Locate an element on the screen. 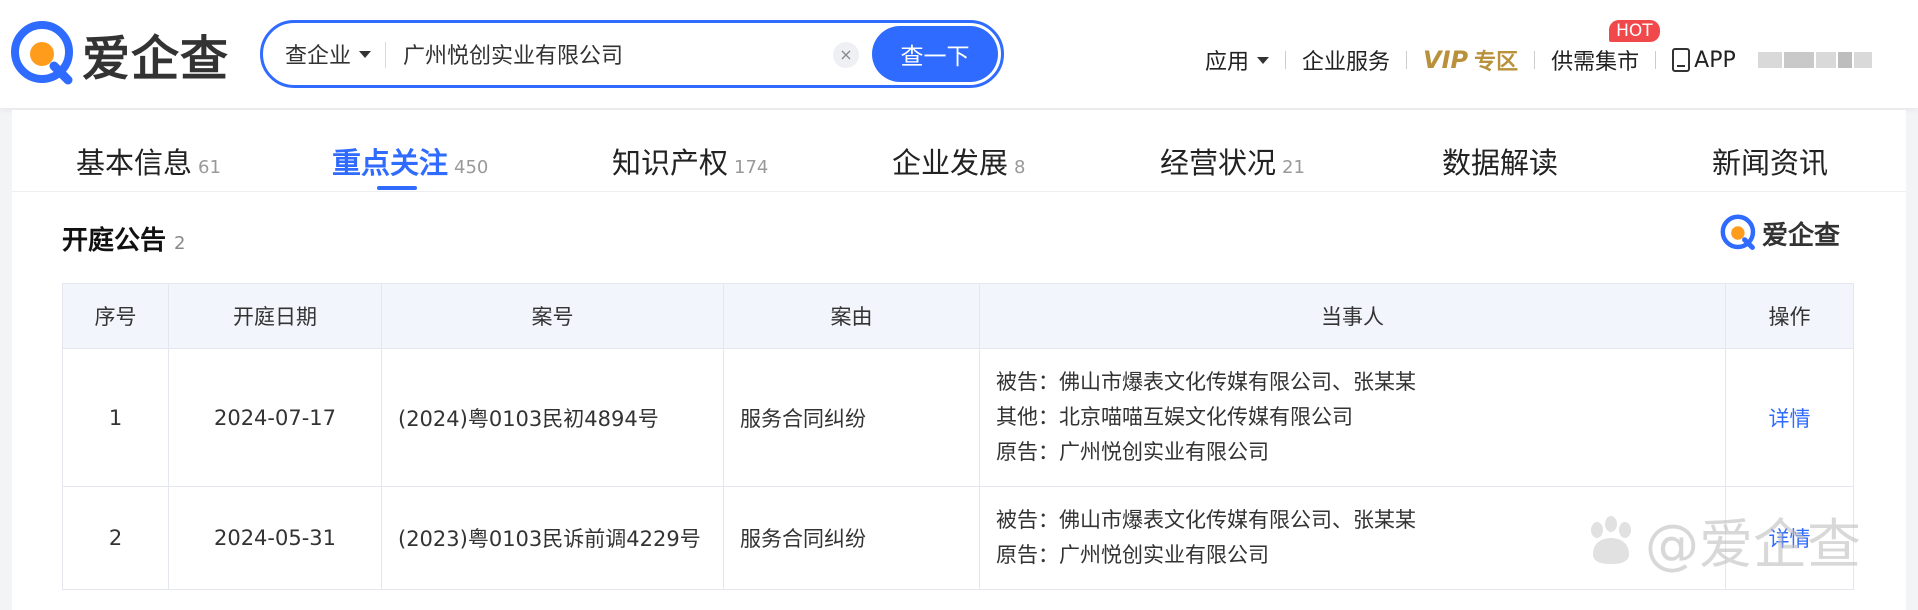 The width and height of the screenshot is (1918, 610). cell-date: 2024-05-31 is located at coordinates (275, 538).